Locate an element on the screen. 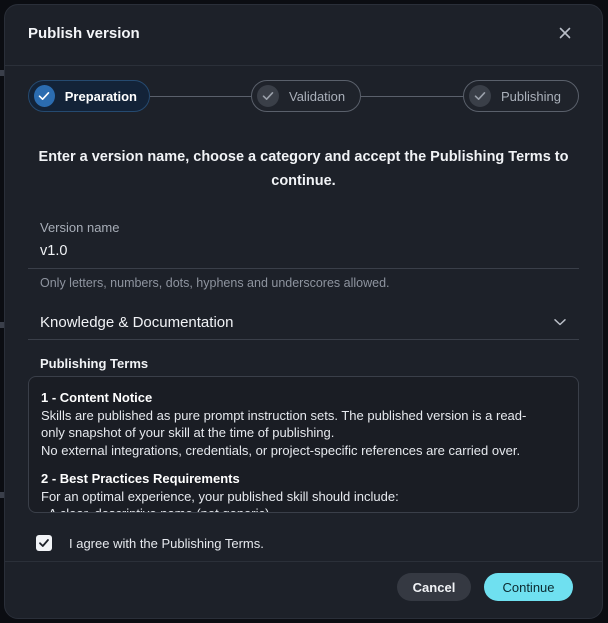 The width and height of the screenshot is (608, 623). category-select: Knowledge & Documentation is located at coordinates (303, 323).